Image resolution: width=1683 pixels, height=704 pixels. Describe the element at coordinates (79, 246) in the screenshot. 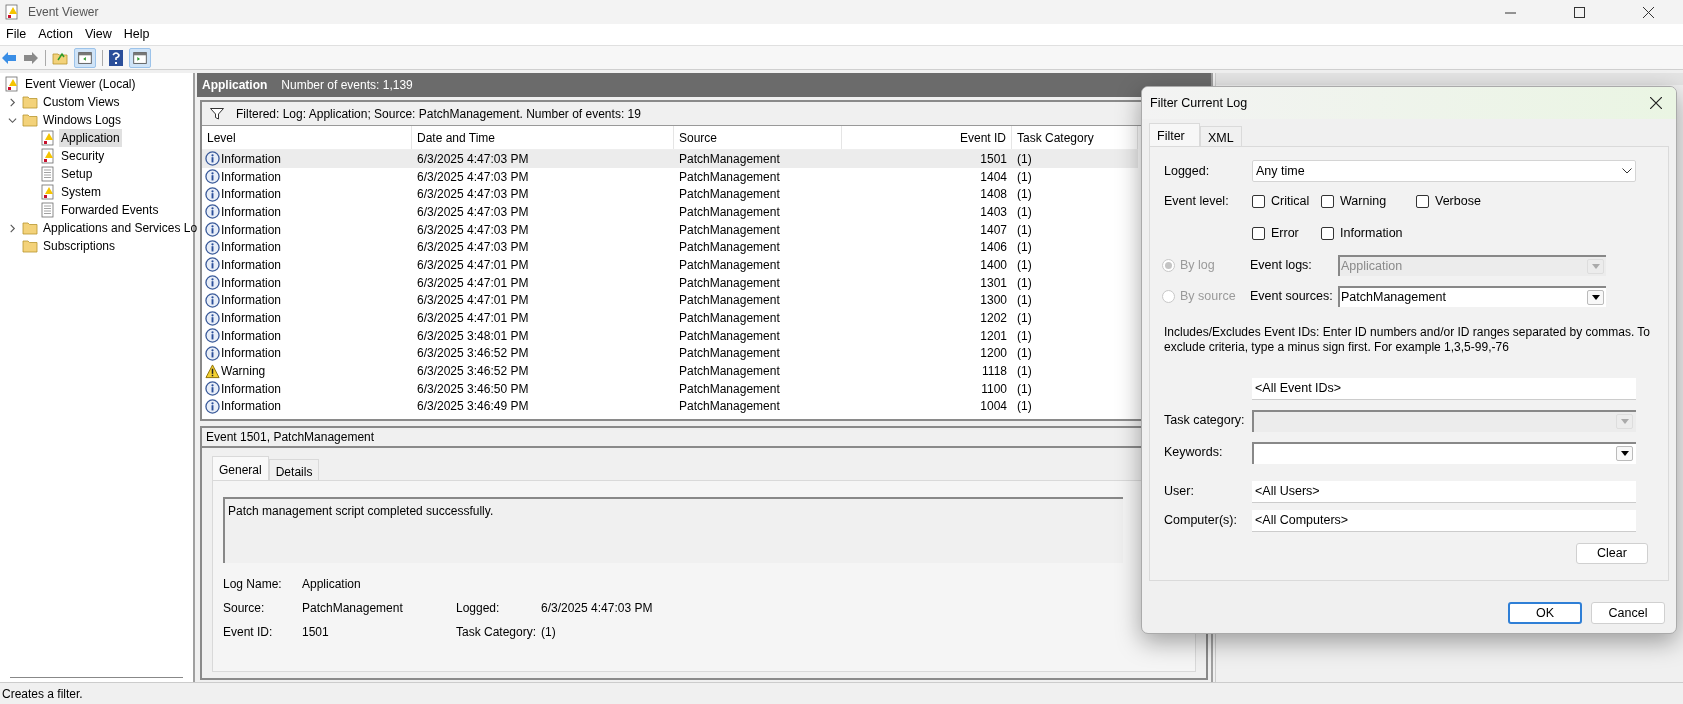

I see `tree-item: Subscriptions` at that location.